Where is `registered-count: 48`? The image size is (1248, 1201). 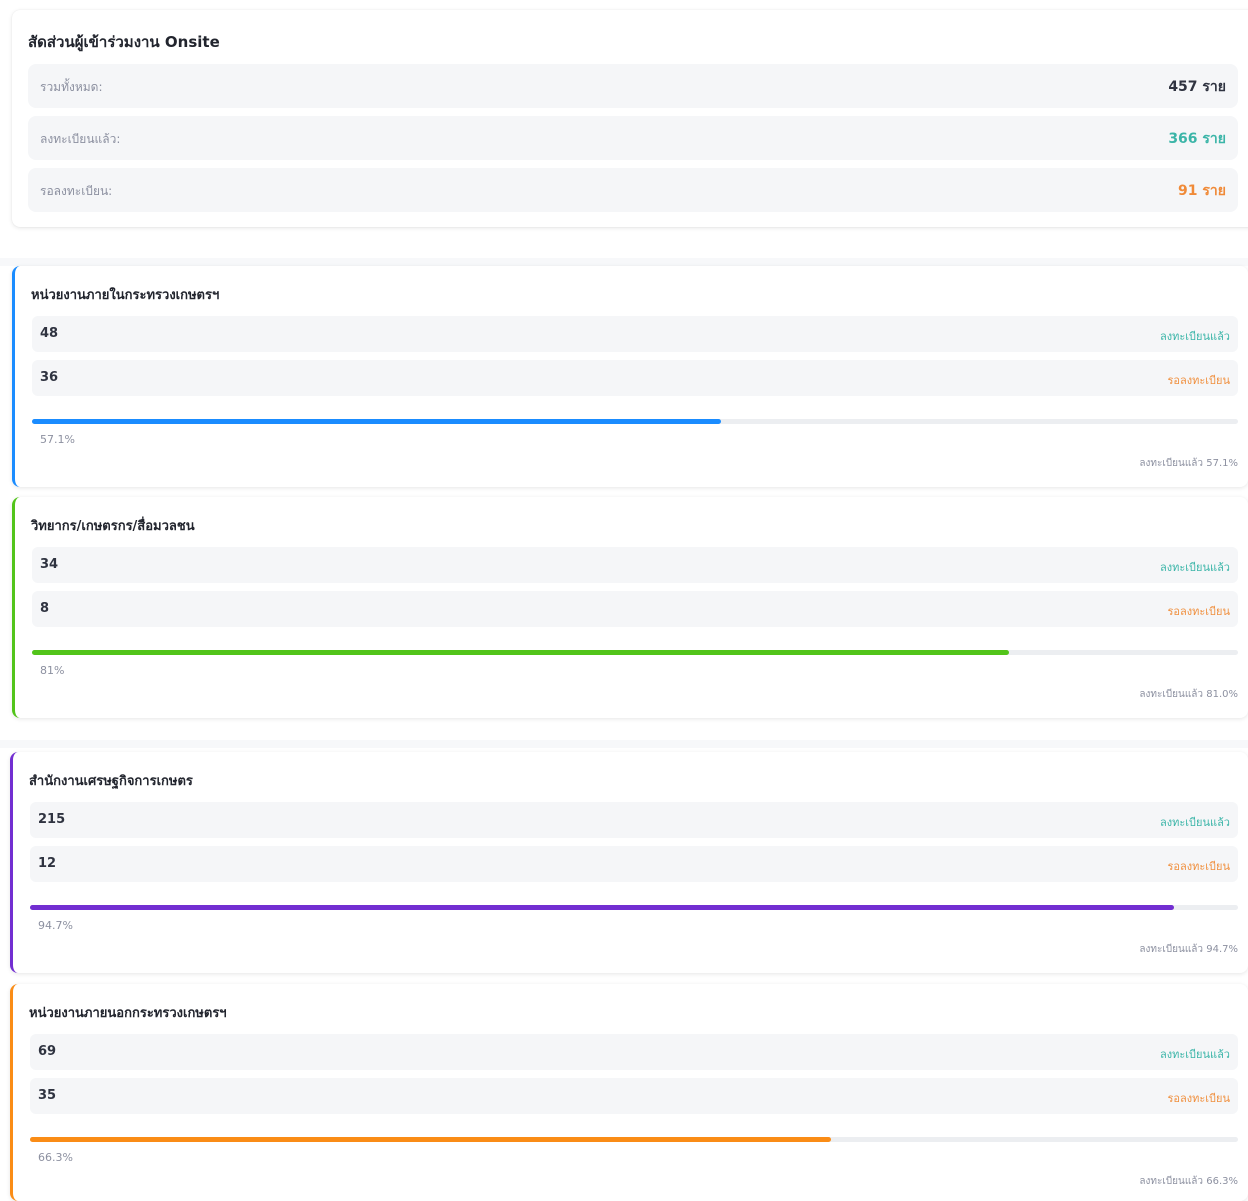 registered-count: 48 is located at coordinates (49, 333).